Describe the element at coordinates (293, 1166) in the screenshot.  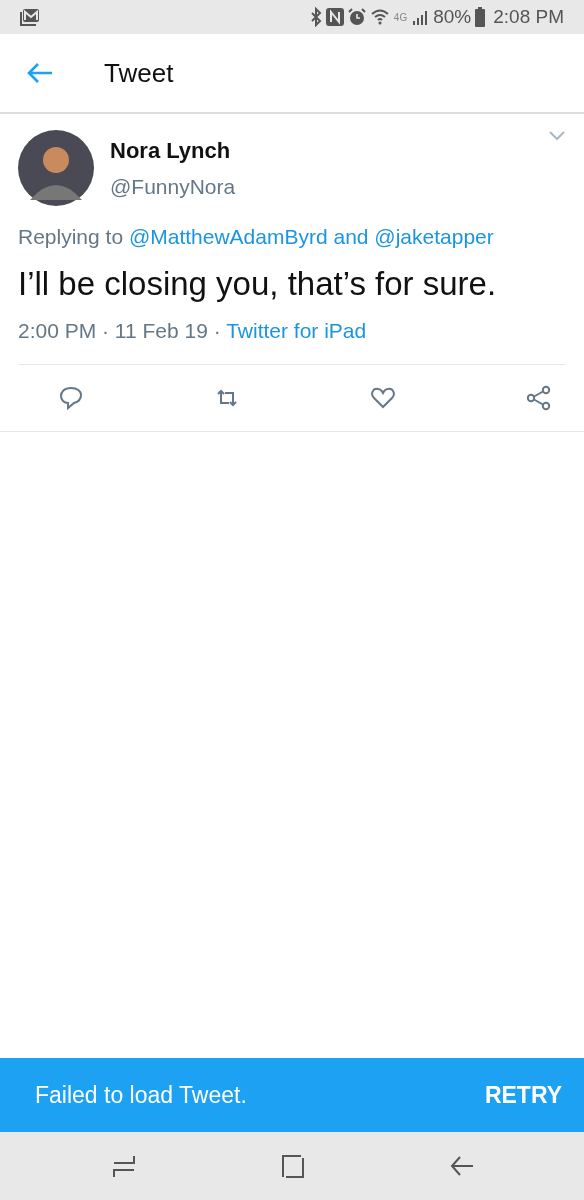
I see `home-icon` at that location.